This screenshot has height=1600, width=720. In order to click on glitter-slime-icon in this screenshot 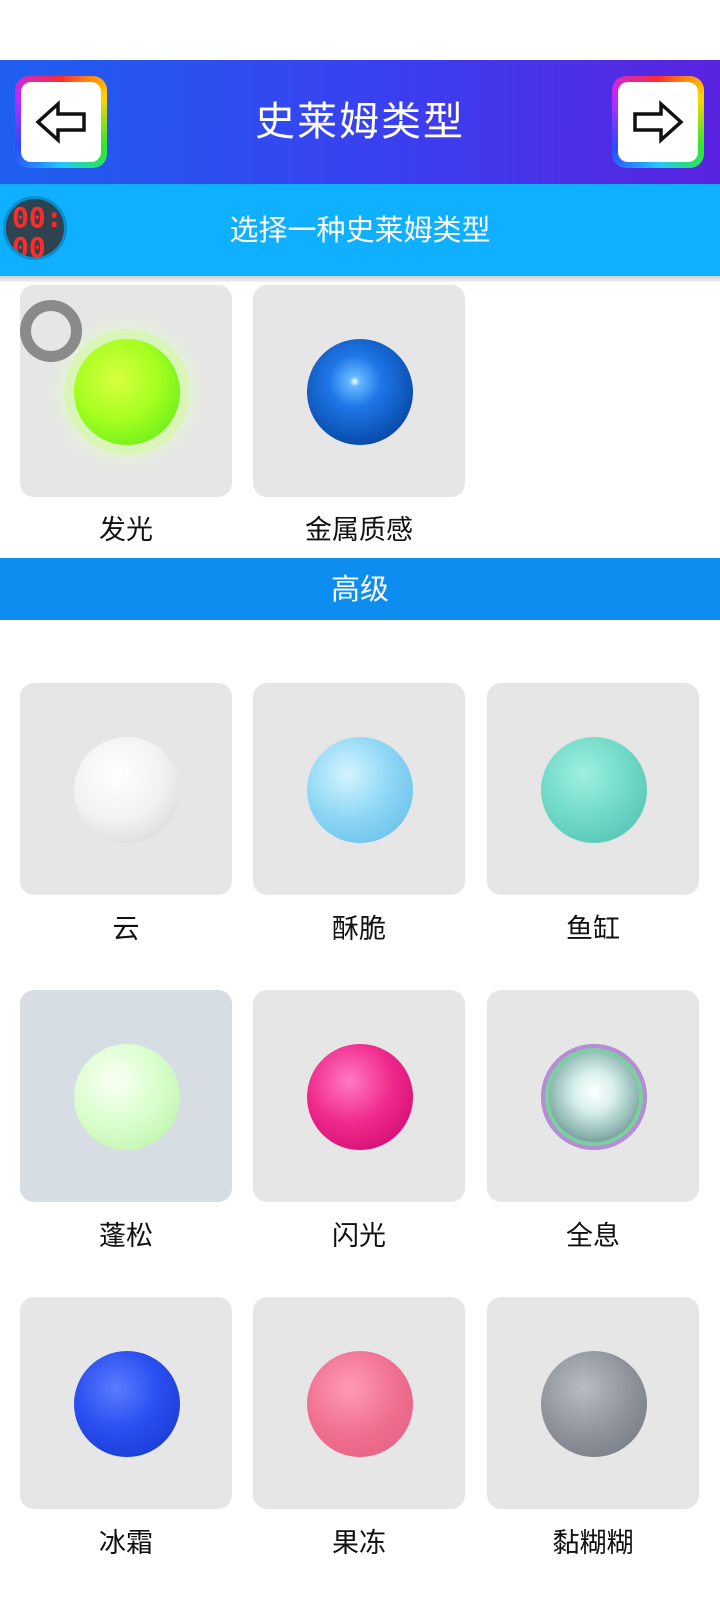, I will do `click(360, 1097)`.